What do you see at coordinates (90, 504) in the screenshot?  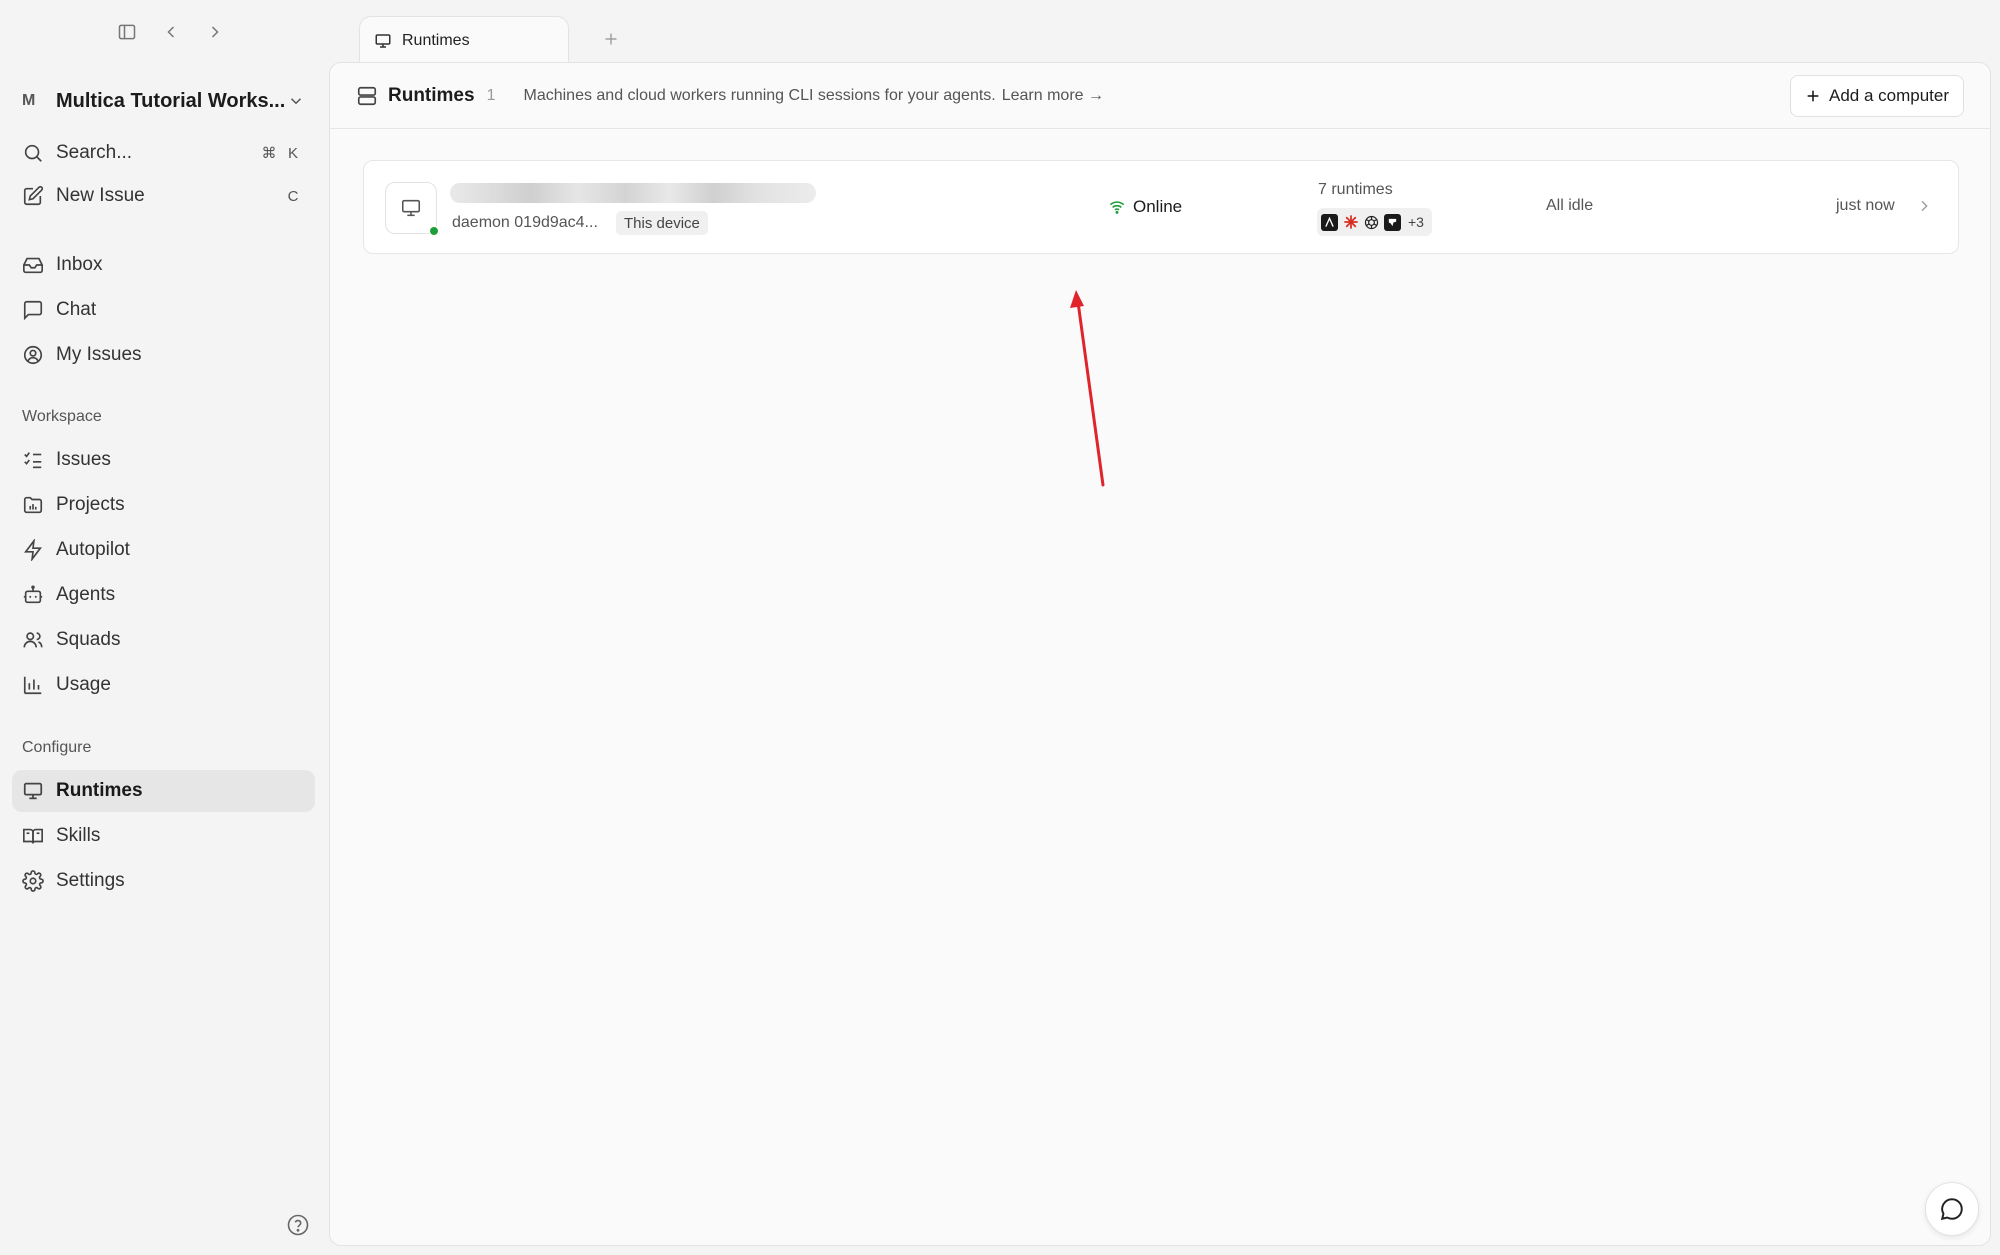 I see `sidebar-item-label: Projects` at bounding box center [90, 504].